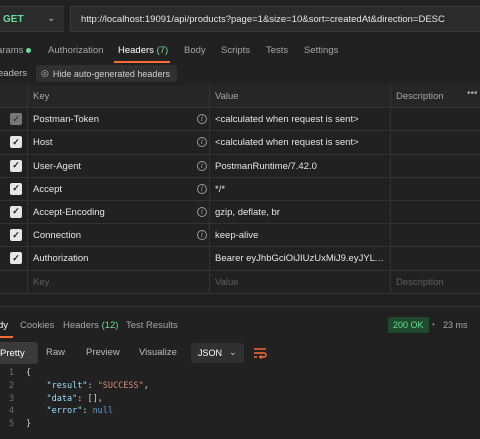 Image resolution: width=480 pixels, height=439 pixels. Describe the element at coordinates (217, 353) in the screenshot. I see `language-select: JSON ⌄` at that location.